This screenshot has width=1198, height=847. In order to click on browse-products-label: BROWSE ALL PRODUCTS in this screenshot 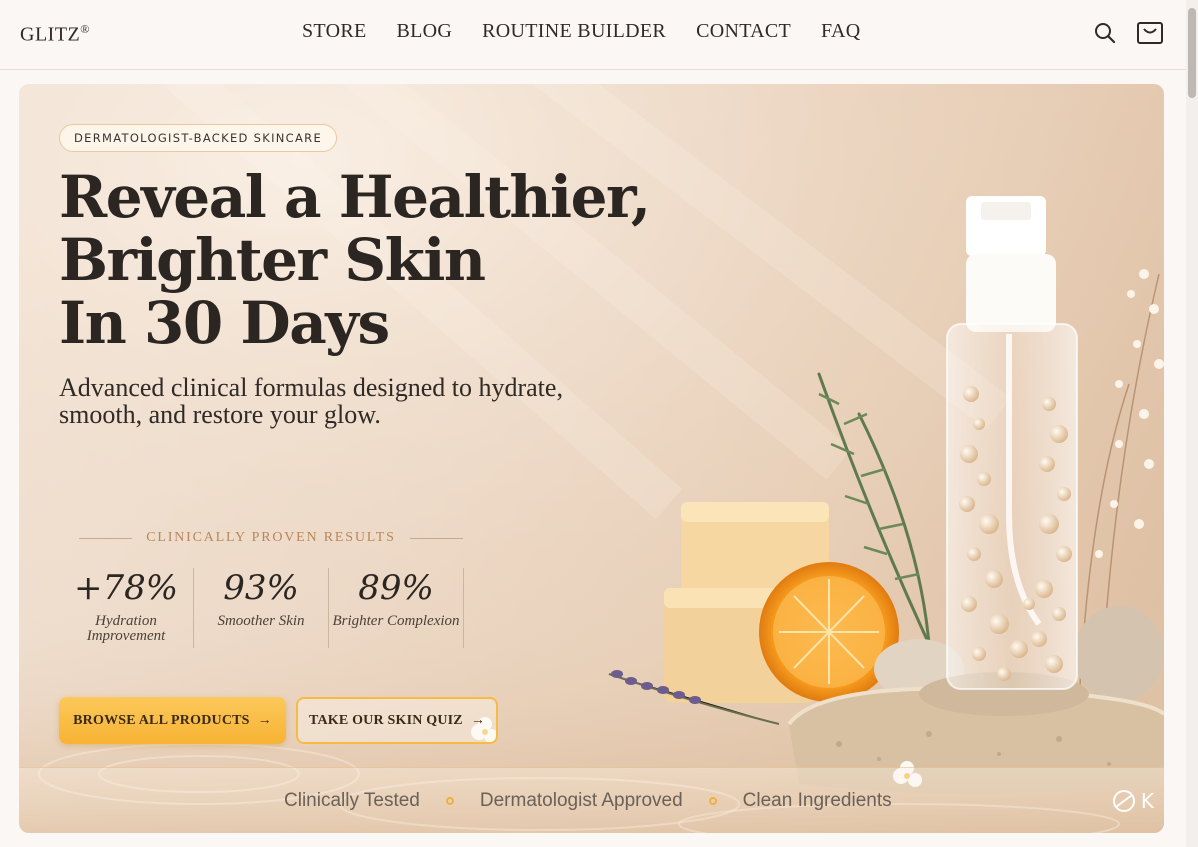, I will do `click(161, 720)`.